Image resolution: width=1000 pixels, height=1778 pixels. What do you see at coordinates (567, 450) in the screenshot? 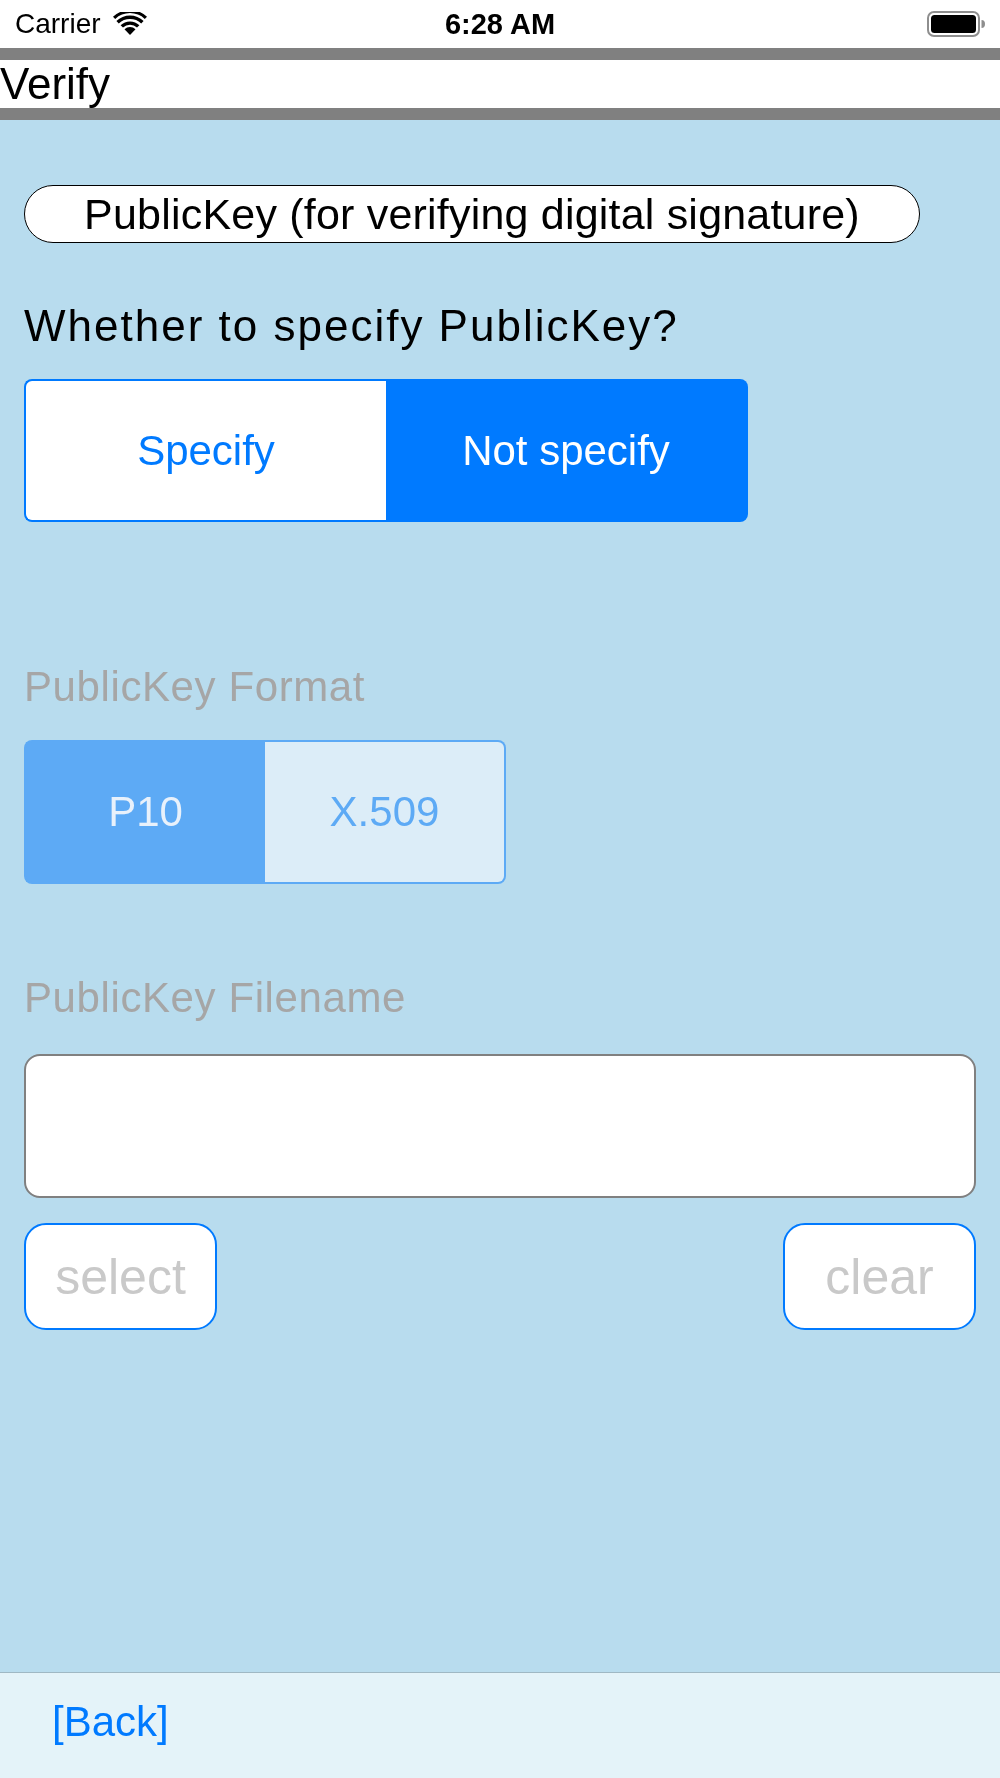
I see `segment-option: Not specify` at bounding box center [567, 450].